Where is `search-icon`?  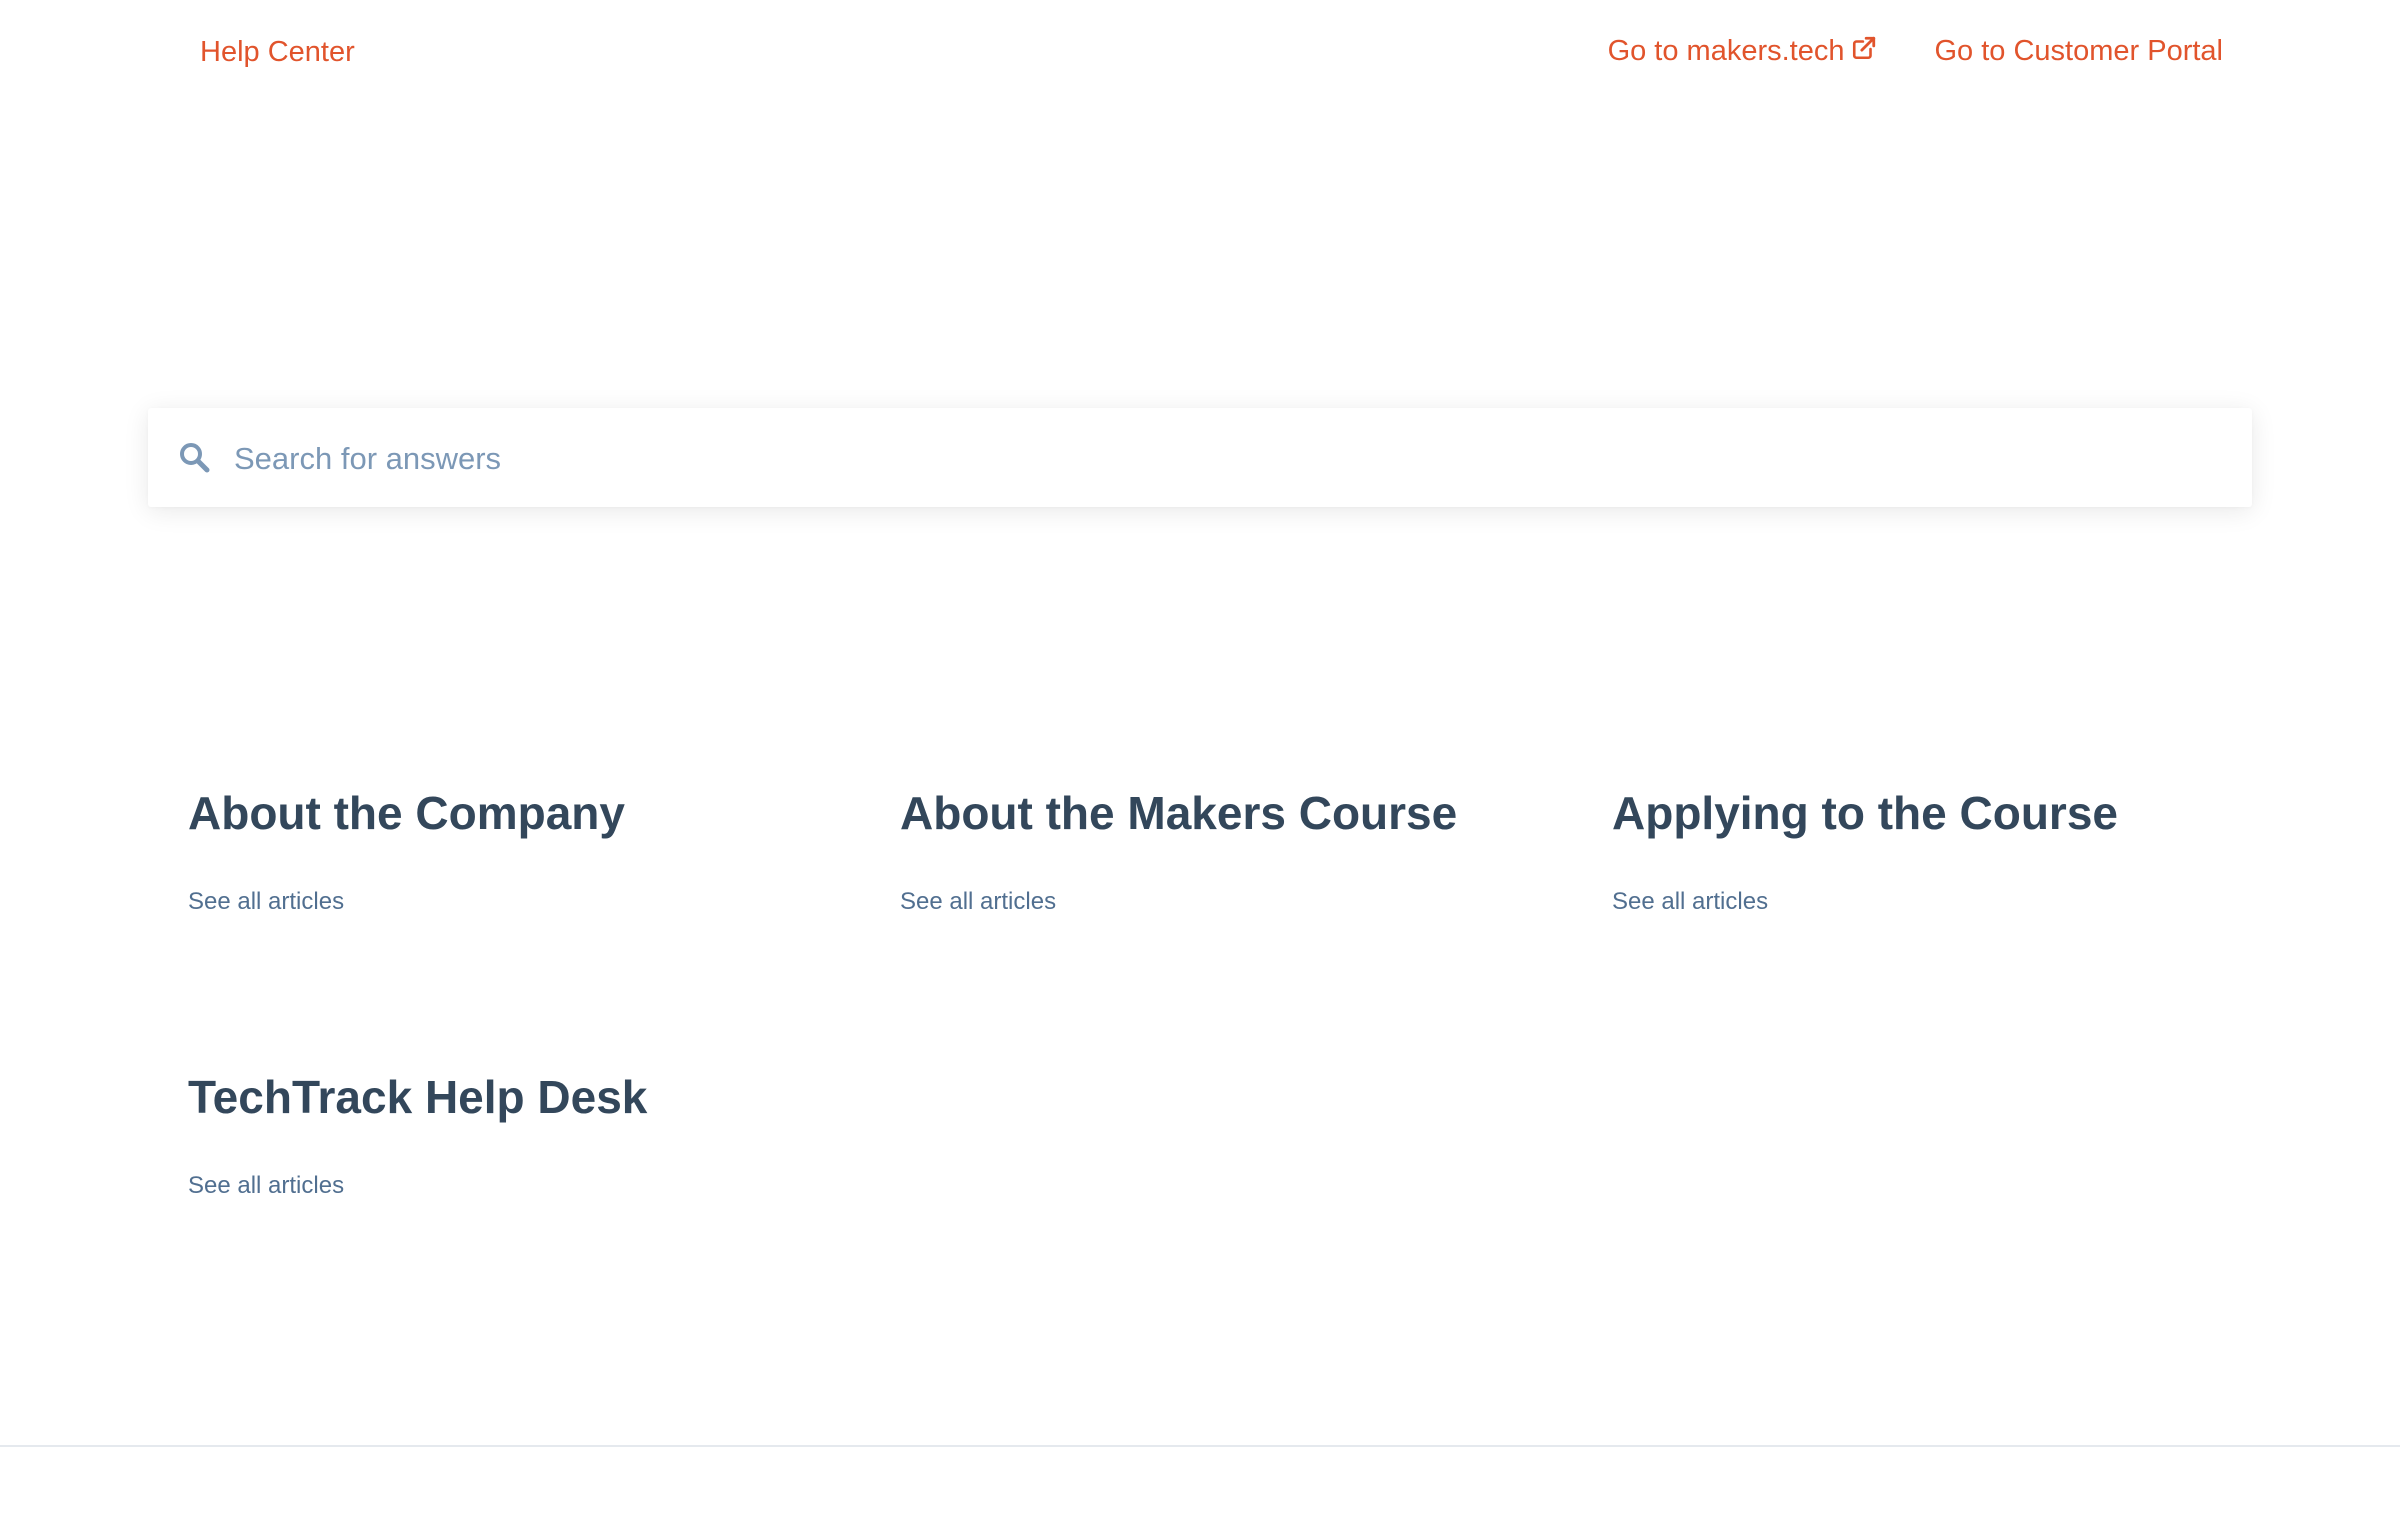 search-icon is located at coordinates (195, 458).